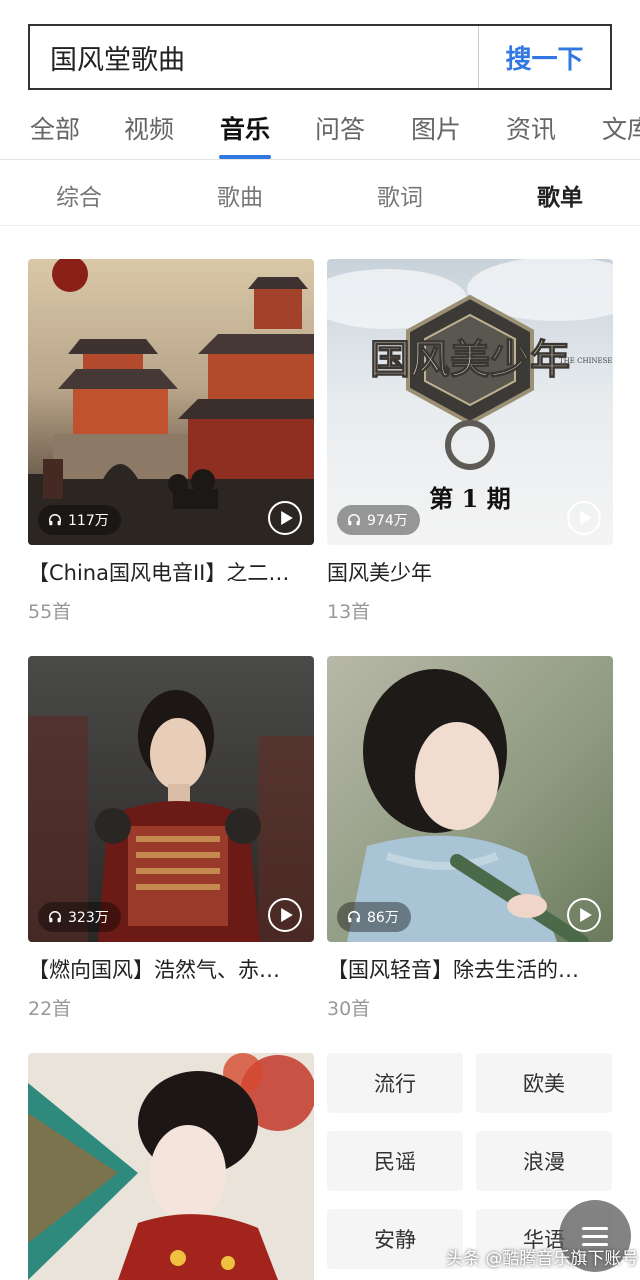 The height and width of the screenshot is (1280, 640). What do you see at coordinates (586, 361) in the screenshot?
I see `cover-en-text: THE CHINESE YOUTH` at bounding box center [586, 361].